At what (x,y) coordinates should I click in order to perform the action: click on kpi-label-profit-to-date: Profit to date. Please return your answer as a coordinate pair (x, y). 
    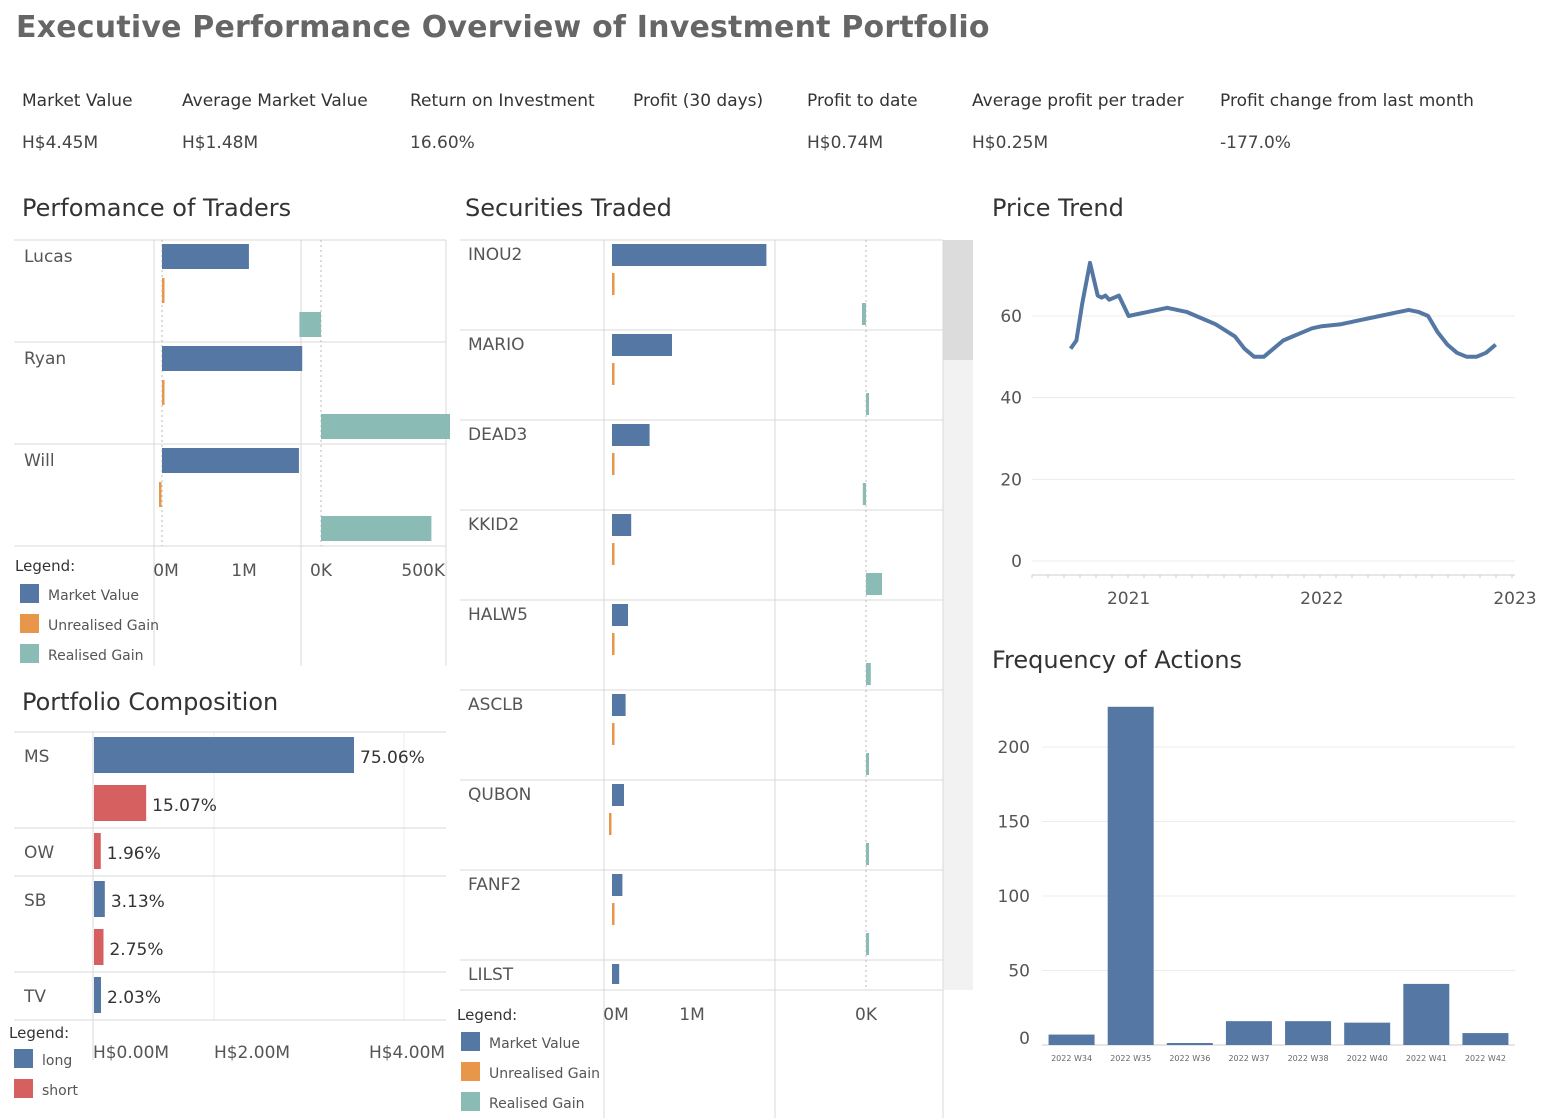
    Looking at the image, I should click on (862, 101).